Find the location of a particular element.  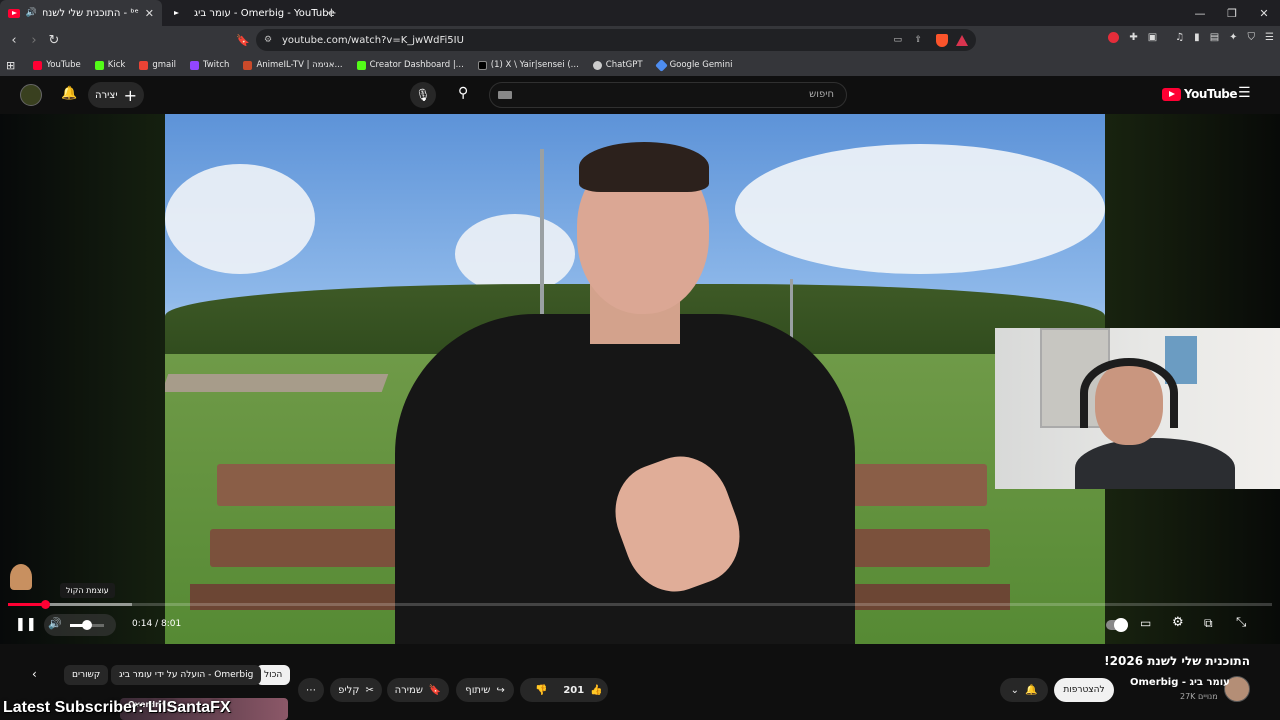

tab-close-icon: ✕ is located at coordinates (149, 13).